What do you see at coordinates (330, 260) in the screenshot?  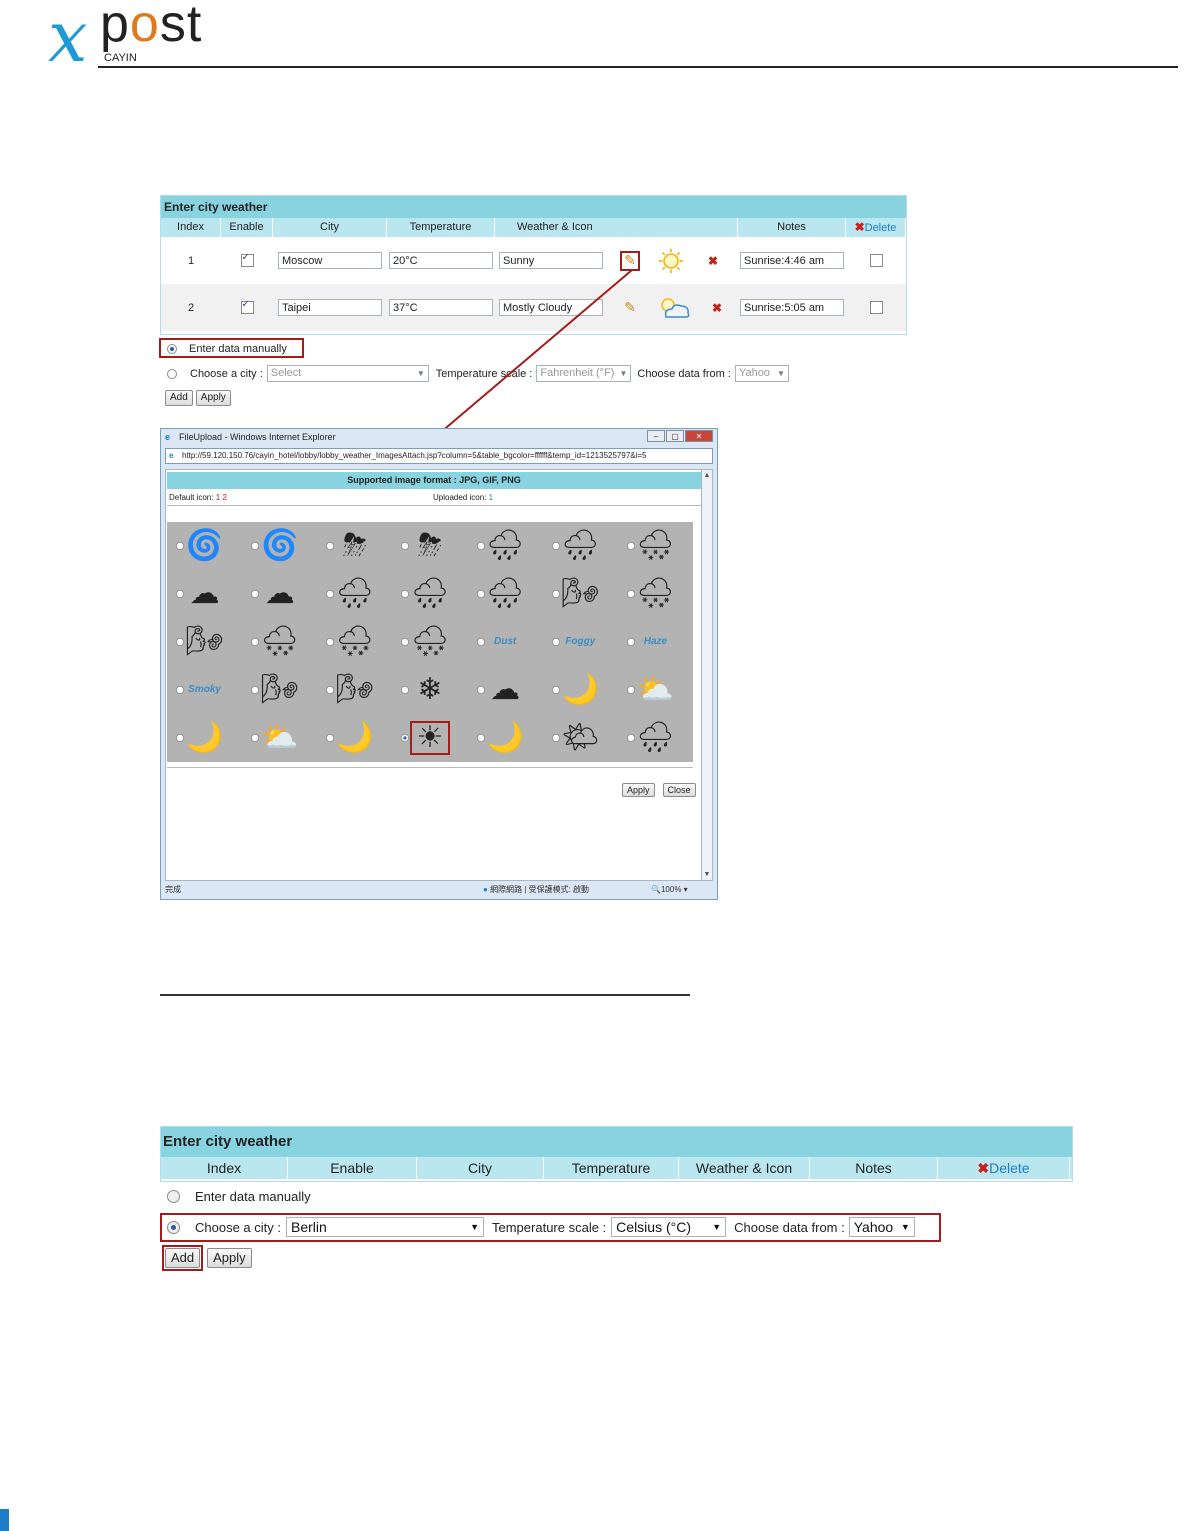 I see `city-input: Moscow` at bounding box center [330, 260].